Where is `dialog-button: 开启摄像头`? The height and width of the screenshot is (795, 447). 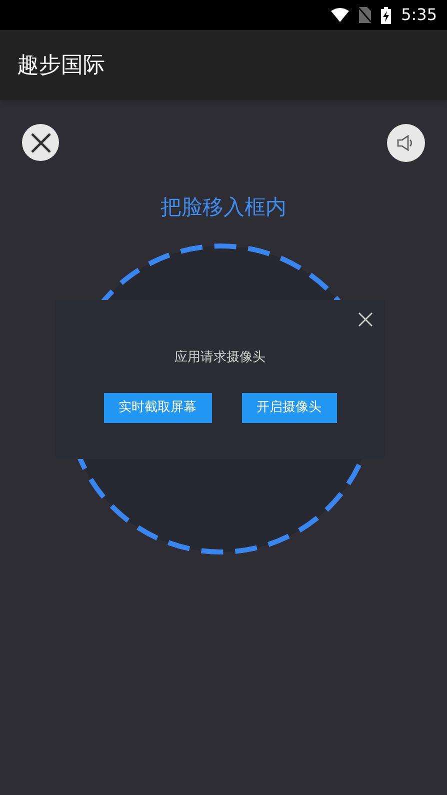
dialog-button: 开启摄像头 is located at coordinates (289, 408).